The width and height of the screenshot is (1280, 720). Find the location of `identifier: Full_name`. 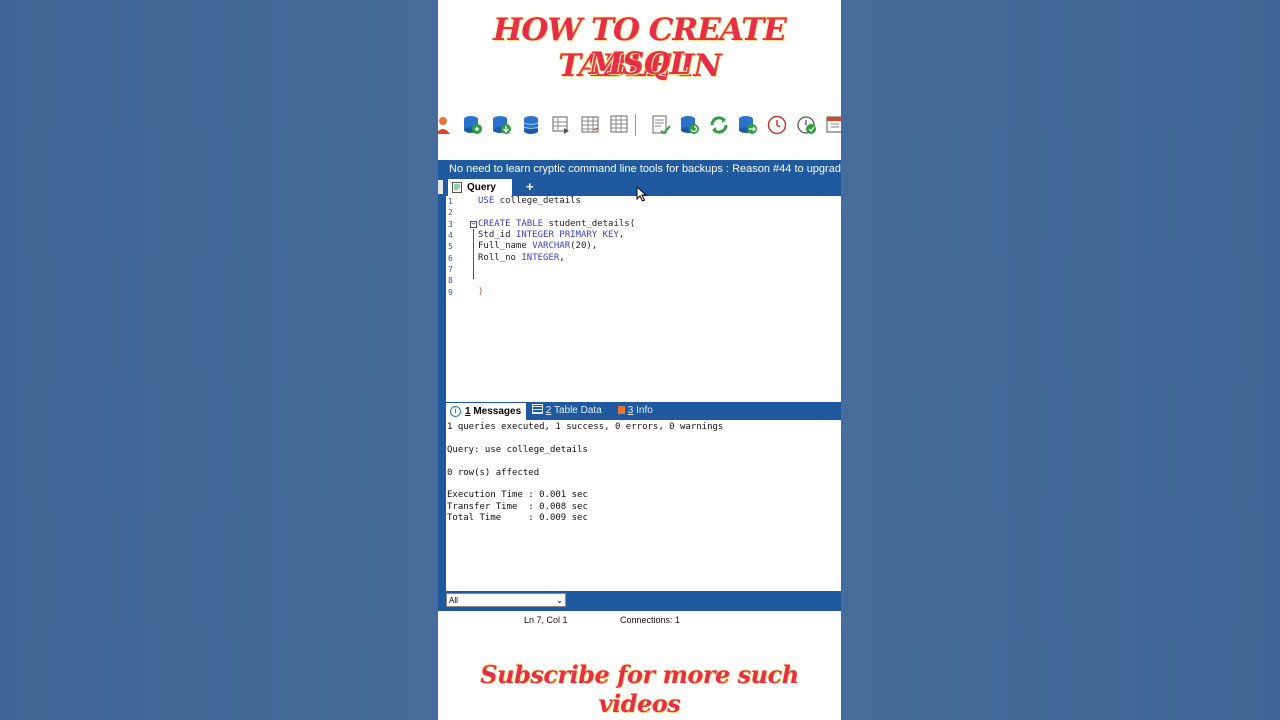

identifier: Full_name is located at coordinates (505, 246).